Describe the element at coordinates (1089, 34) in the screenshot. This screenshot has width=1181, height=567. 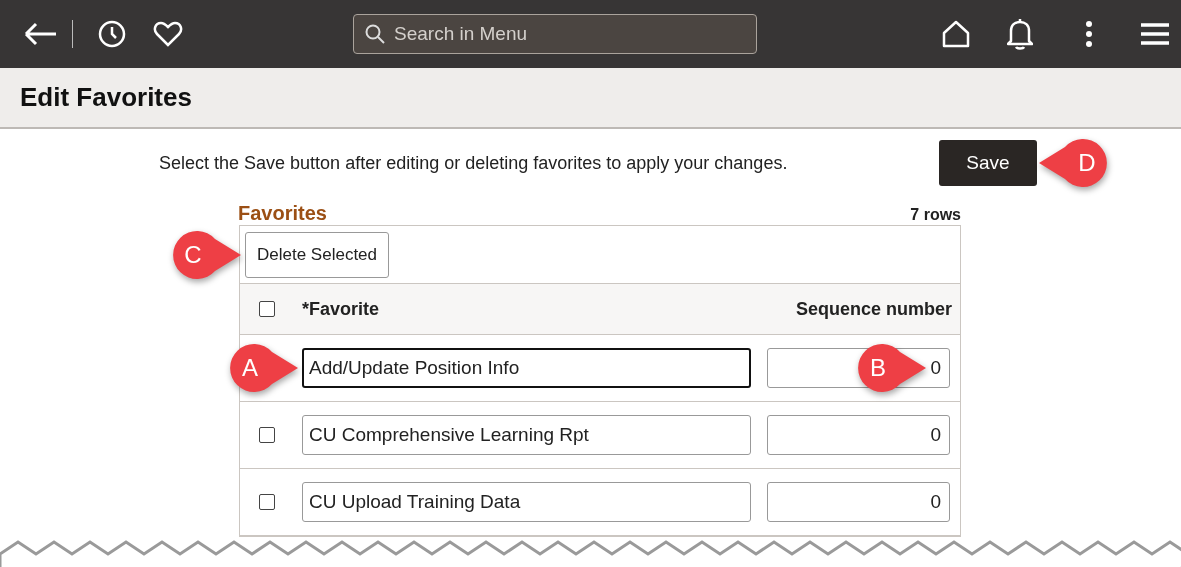
I see `more-options-icon` at that location.